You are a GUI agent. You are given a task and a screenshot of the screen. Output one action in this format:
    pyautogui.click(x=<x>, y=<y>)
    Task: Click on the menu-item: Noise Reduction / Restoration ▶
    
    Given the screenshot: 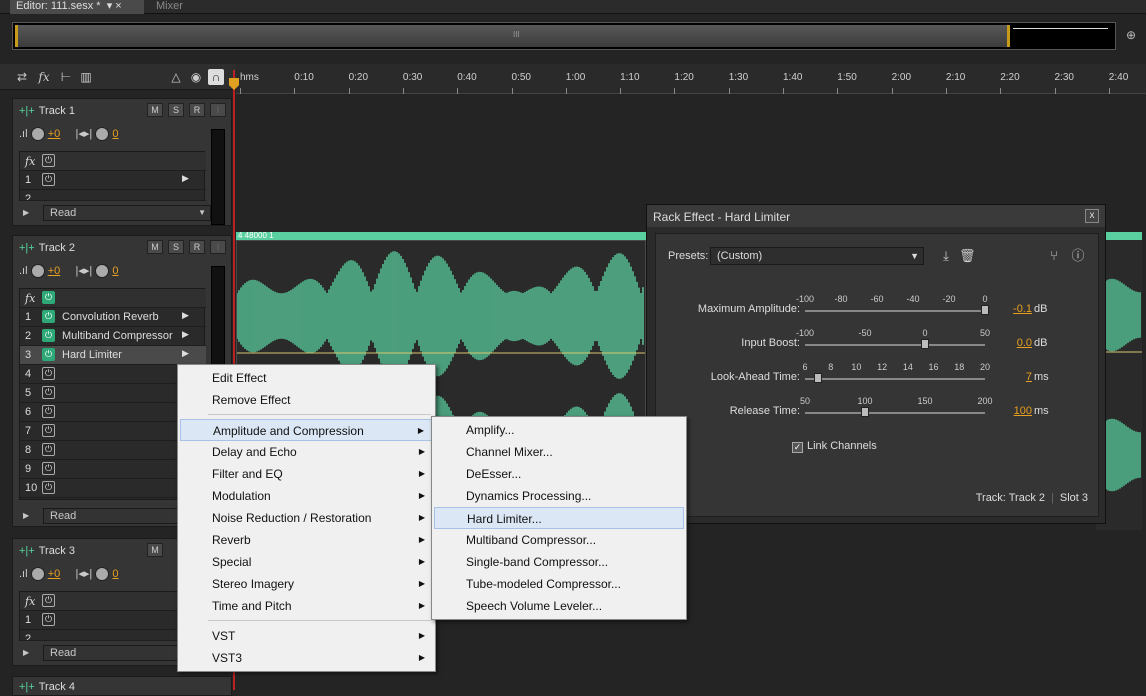 What is the action you would take?
    pyautogui.click(x=306, y=518)
    